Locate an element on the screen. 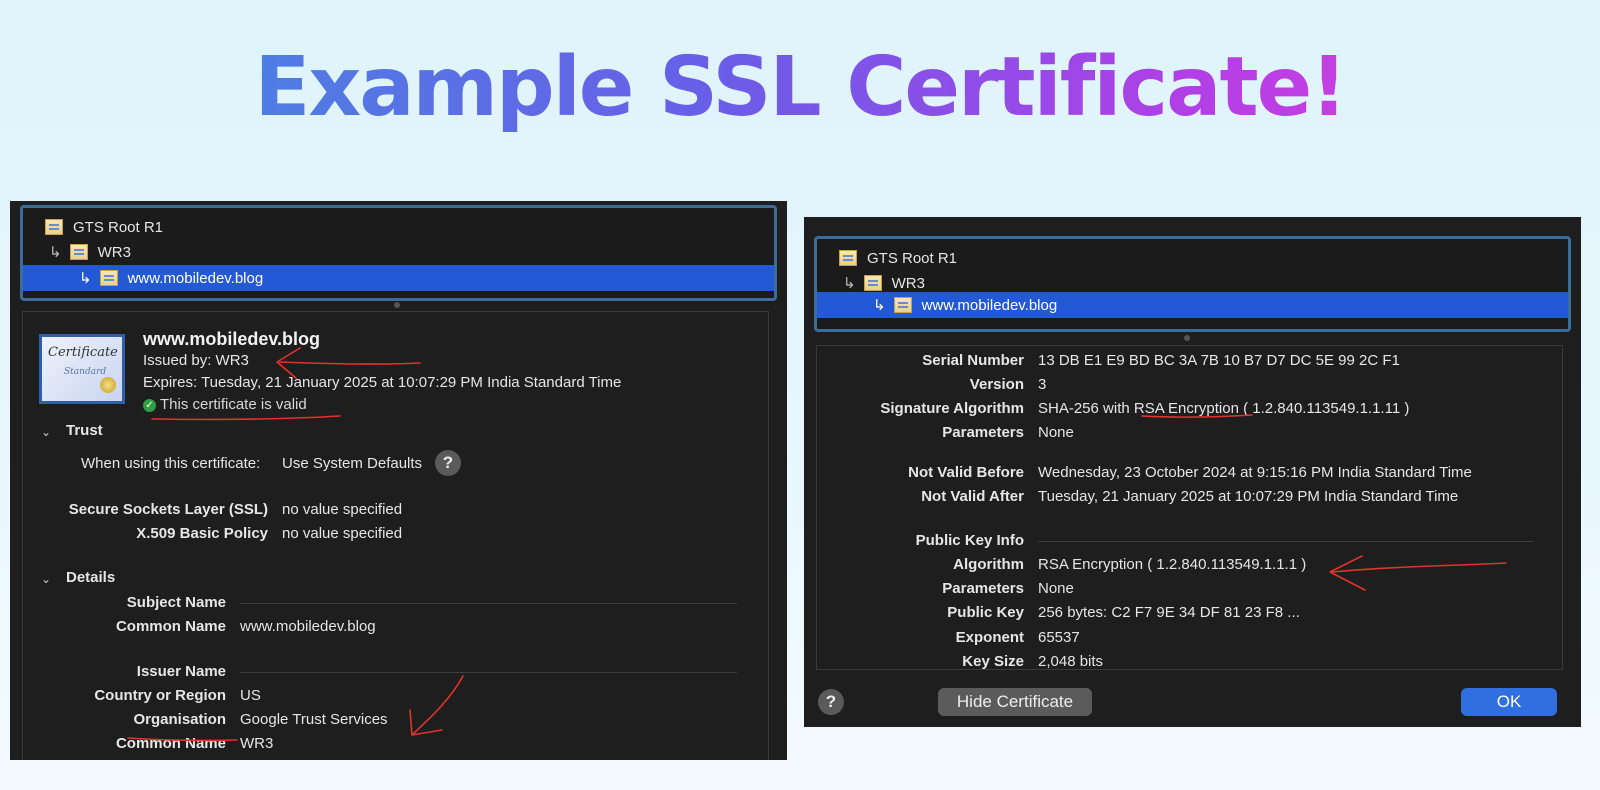 The image size is (1600, 790). validity-text: This certificate is valid is located at coordinates (233, 404).